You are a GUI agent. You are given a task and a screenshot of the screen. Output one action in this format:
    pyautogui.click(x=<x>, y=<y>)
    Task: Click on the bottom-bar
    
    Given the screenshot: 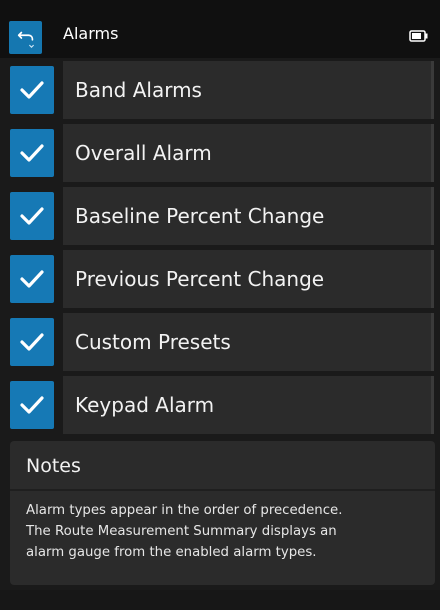 What is the action you would take?
    pyautogui.click(x=220, y=600)
    